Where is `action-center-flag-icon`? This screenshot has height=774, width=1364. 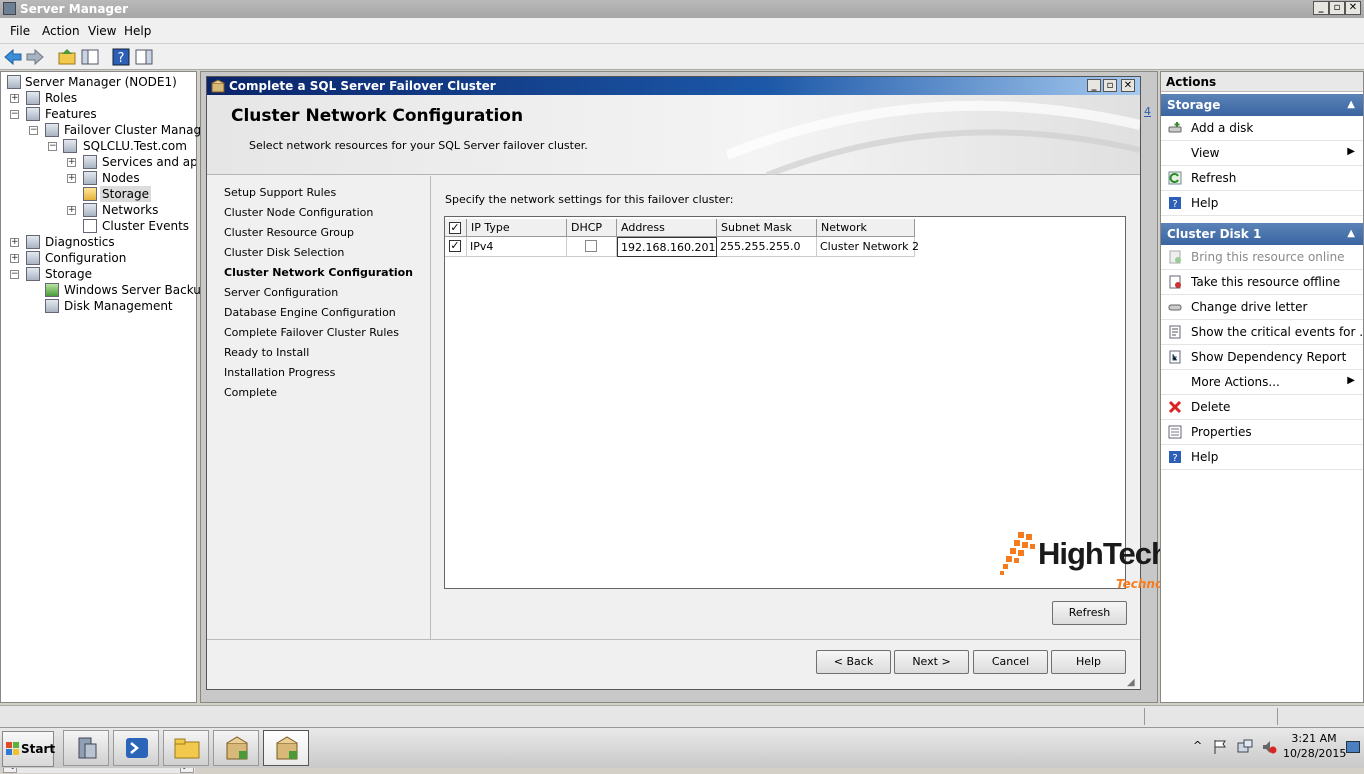 action-center-flag-icon is located at coordinates (1220, 747).